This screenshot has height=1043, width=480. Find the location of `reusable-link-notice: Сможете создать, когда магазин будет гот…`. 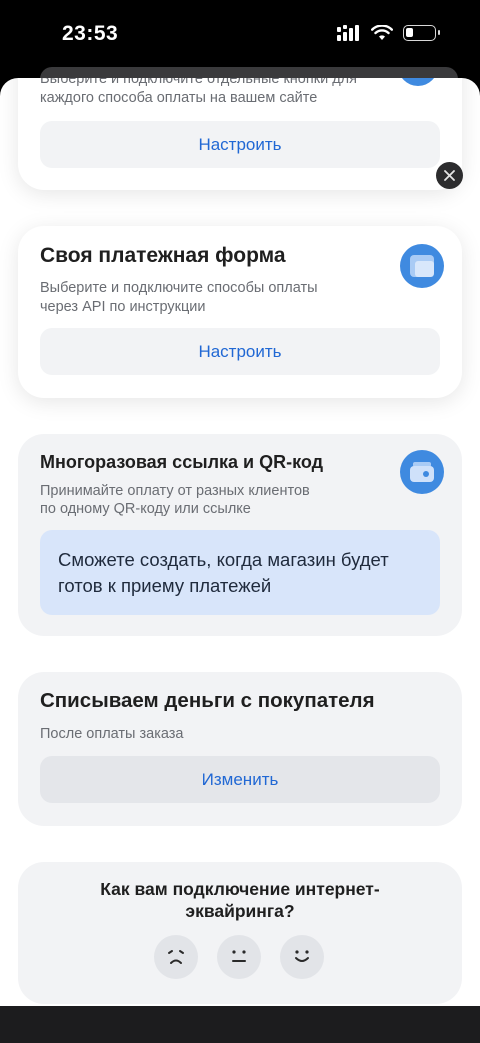

reusable-link-notice: Сможете создать, когда магазин будет гот… is located at coordinates (240, 572).